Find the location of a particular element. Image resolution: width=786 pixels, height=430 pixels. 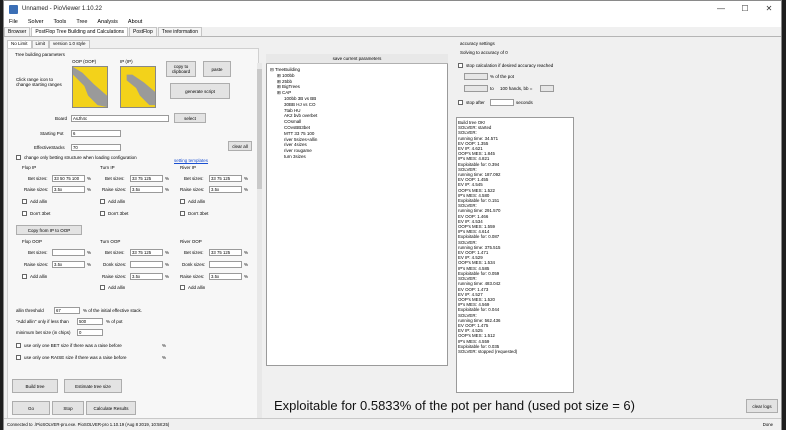

bb-value-input is located at coordinates (547, 88).